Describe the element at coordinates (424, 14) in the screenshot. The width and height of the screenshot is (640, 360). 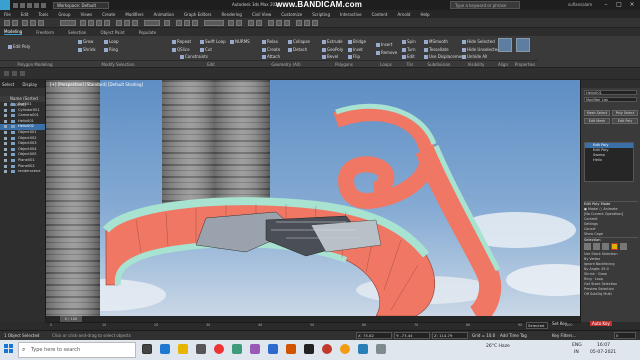
I see `menu-help: Help` at that location.